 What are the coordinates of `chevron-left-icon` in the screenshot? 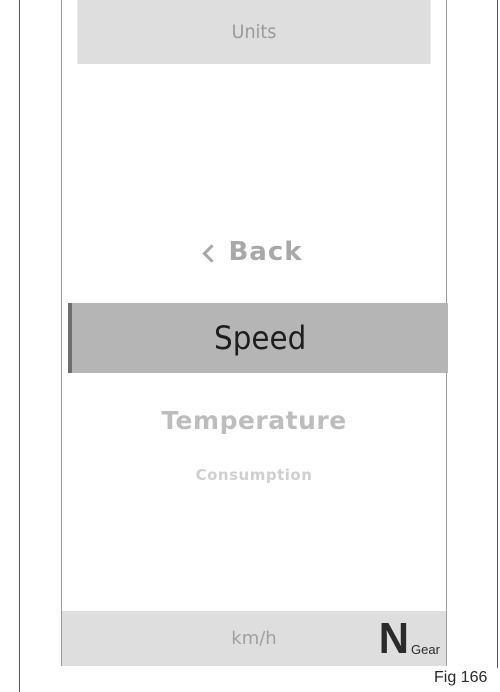 It's located at (212, 253).